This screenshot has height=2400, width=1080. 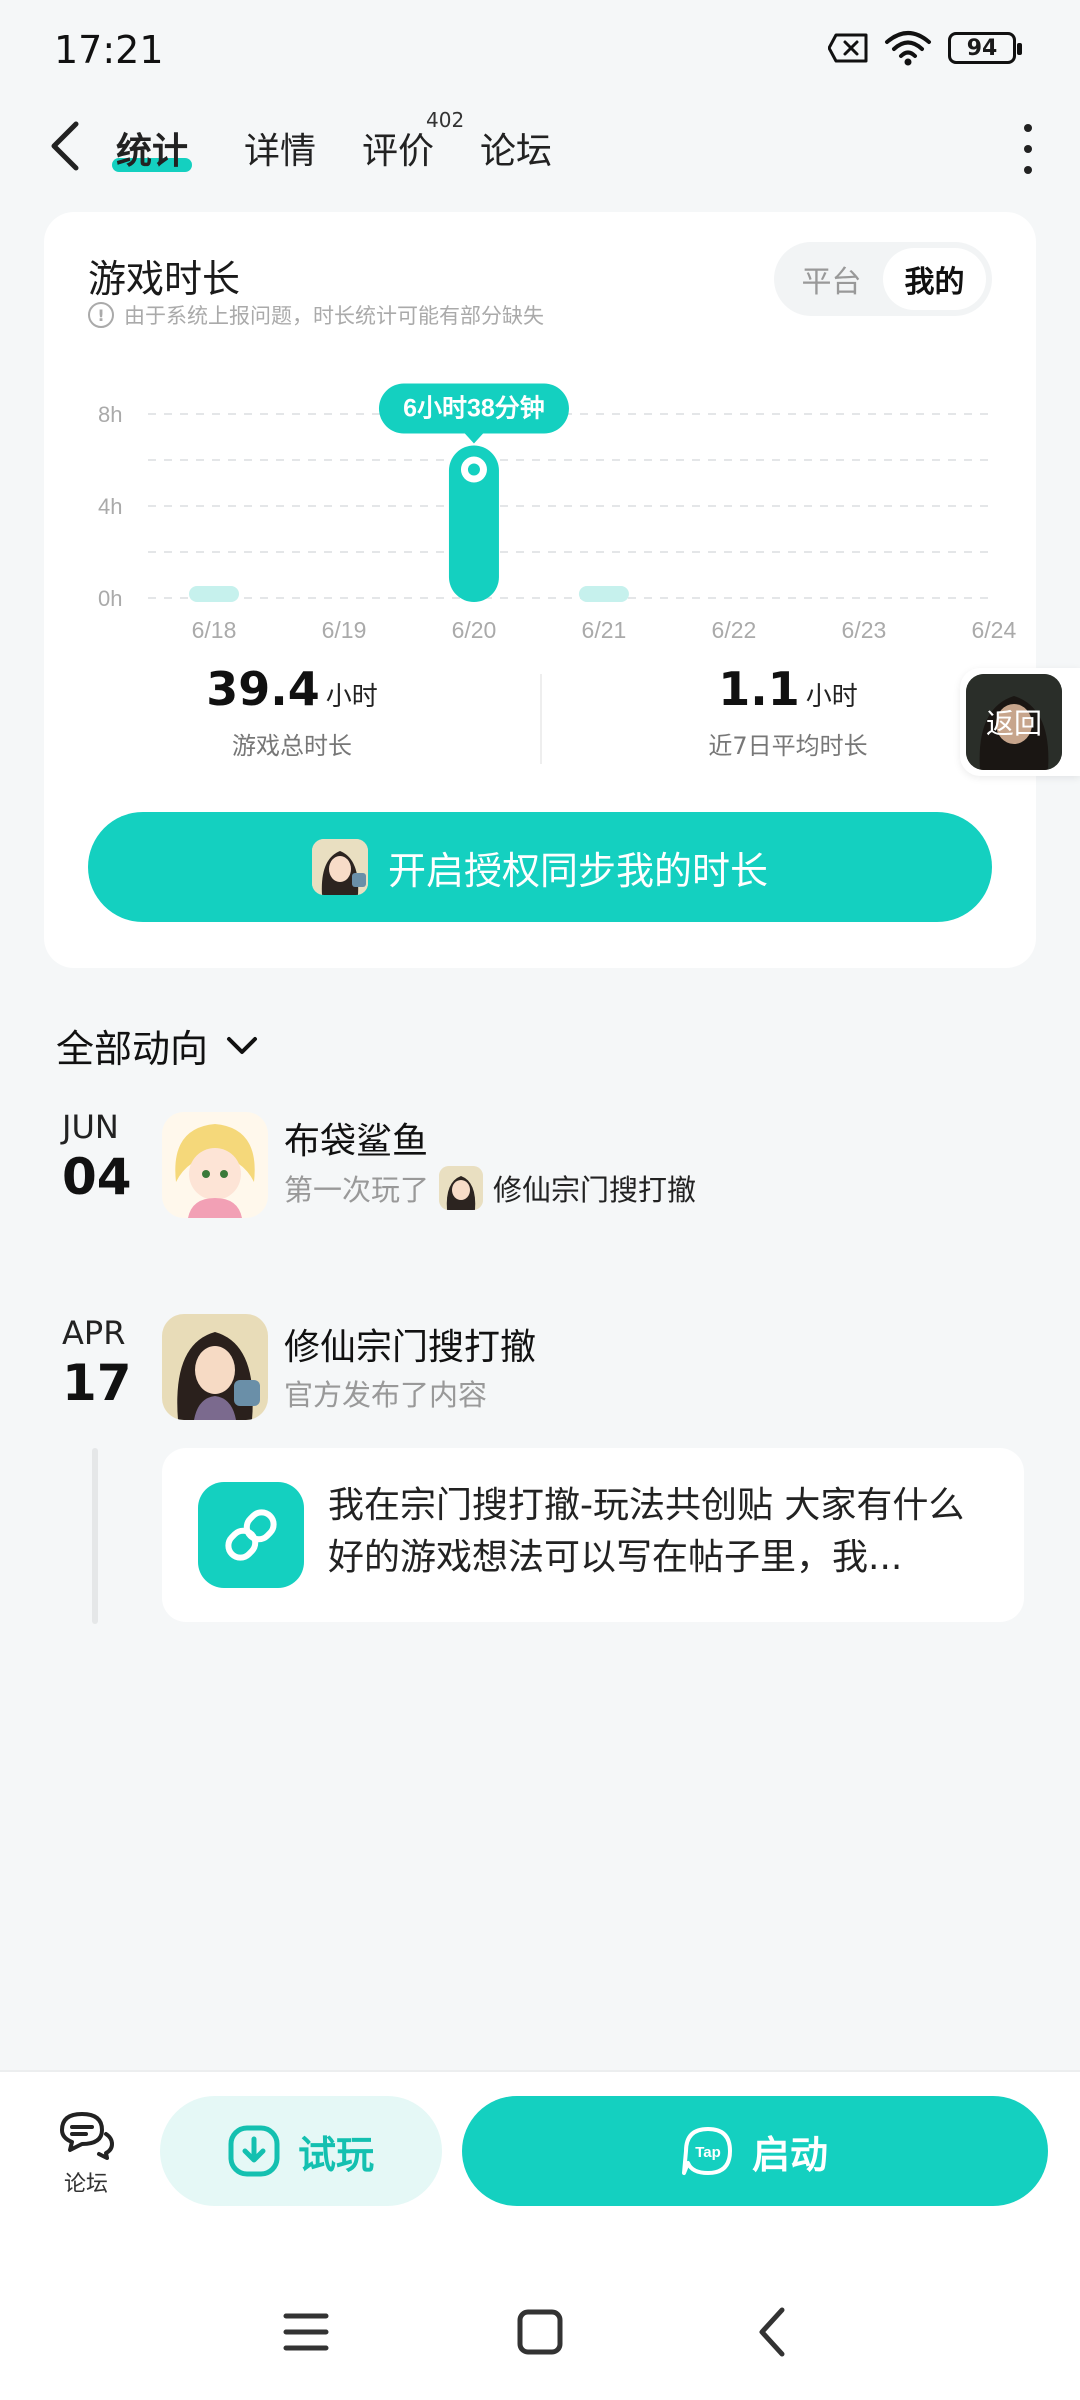 I want to click on download-icon, so click(x=254, y=2151).